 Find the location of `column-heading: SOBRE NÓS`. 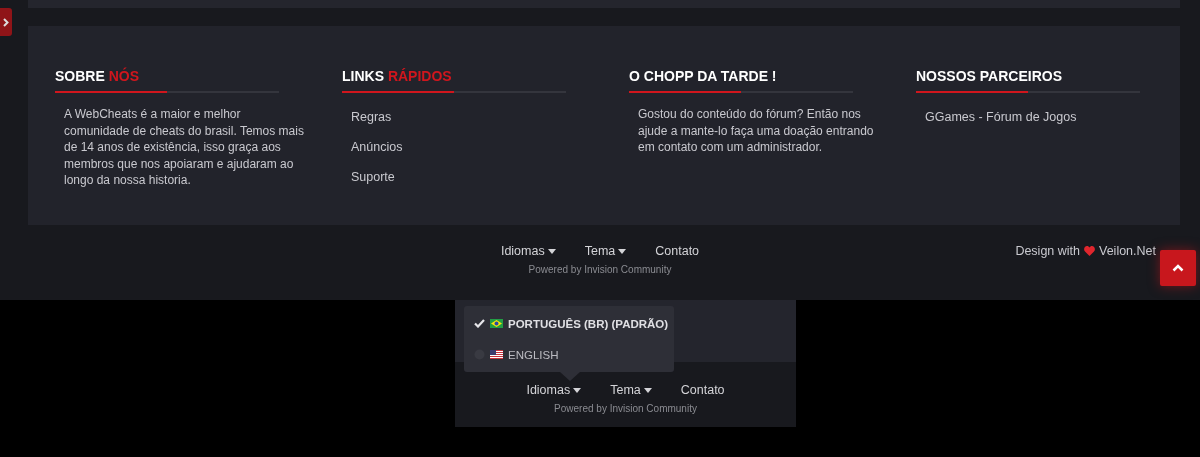

column-heading: SOBRE NÓS is located at coordinates (98, 76).